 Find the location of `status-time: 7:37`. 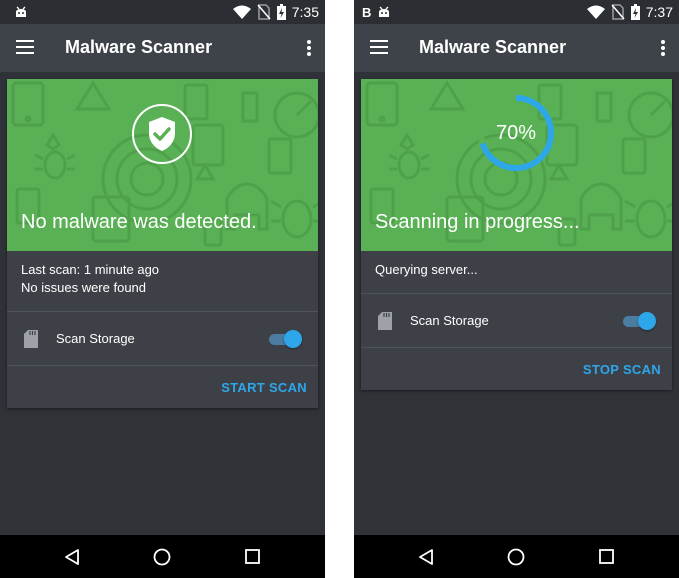

status-time: 7:37 is located at coordinates (659, 12).